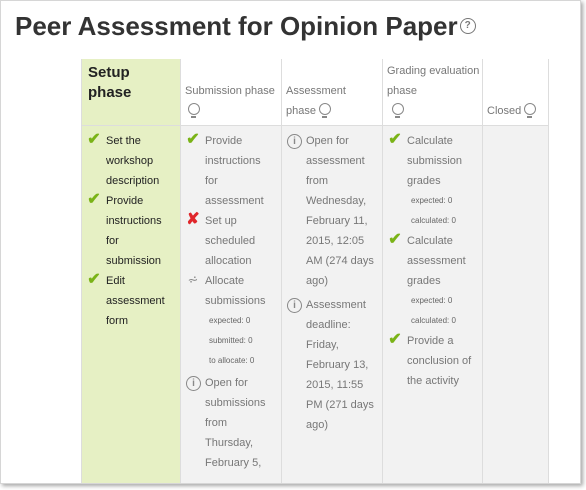  What do you see at coordinates (232, 101) in the screenshot?
I see `phase-submission-title: Submission phase` at bounding box center [232, 101].